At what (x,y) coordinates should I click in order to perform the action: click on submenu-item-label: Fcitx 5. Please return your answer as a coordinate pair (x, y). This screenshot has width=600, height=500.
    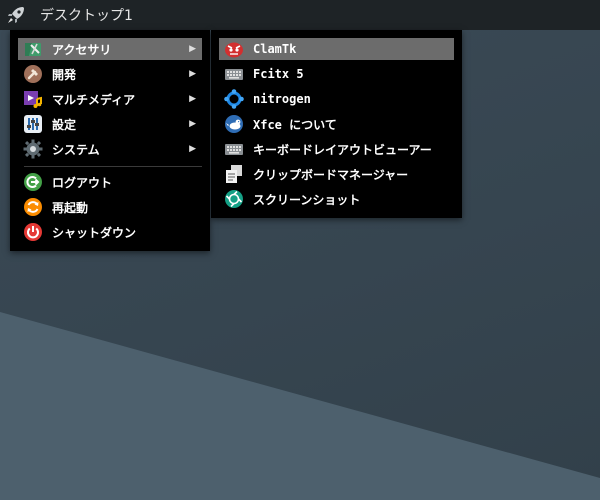
    Looking at the image, I should click on (278, 74).